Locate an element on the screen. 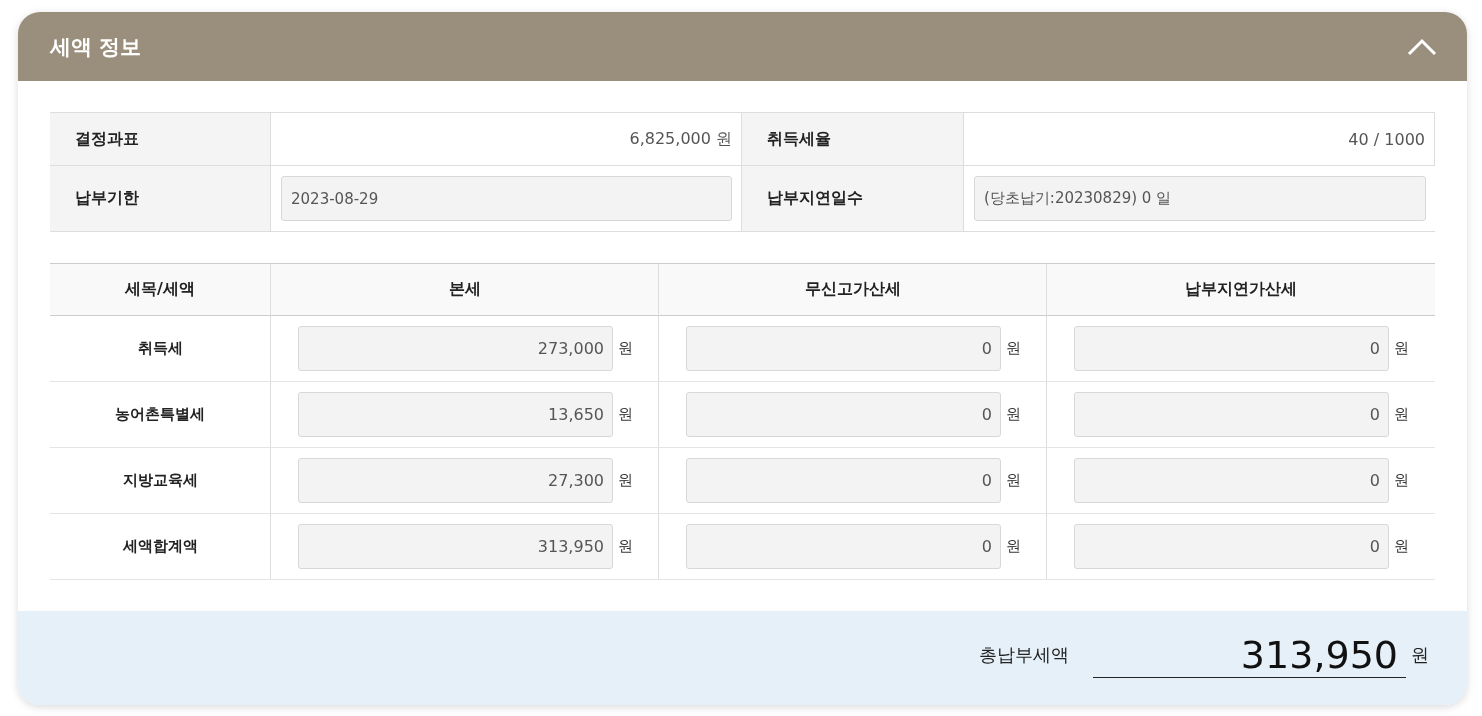 This screenshot has width=1482, height=716. total-label: 총납부세액 is located at coordinates (1024, 655).